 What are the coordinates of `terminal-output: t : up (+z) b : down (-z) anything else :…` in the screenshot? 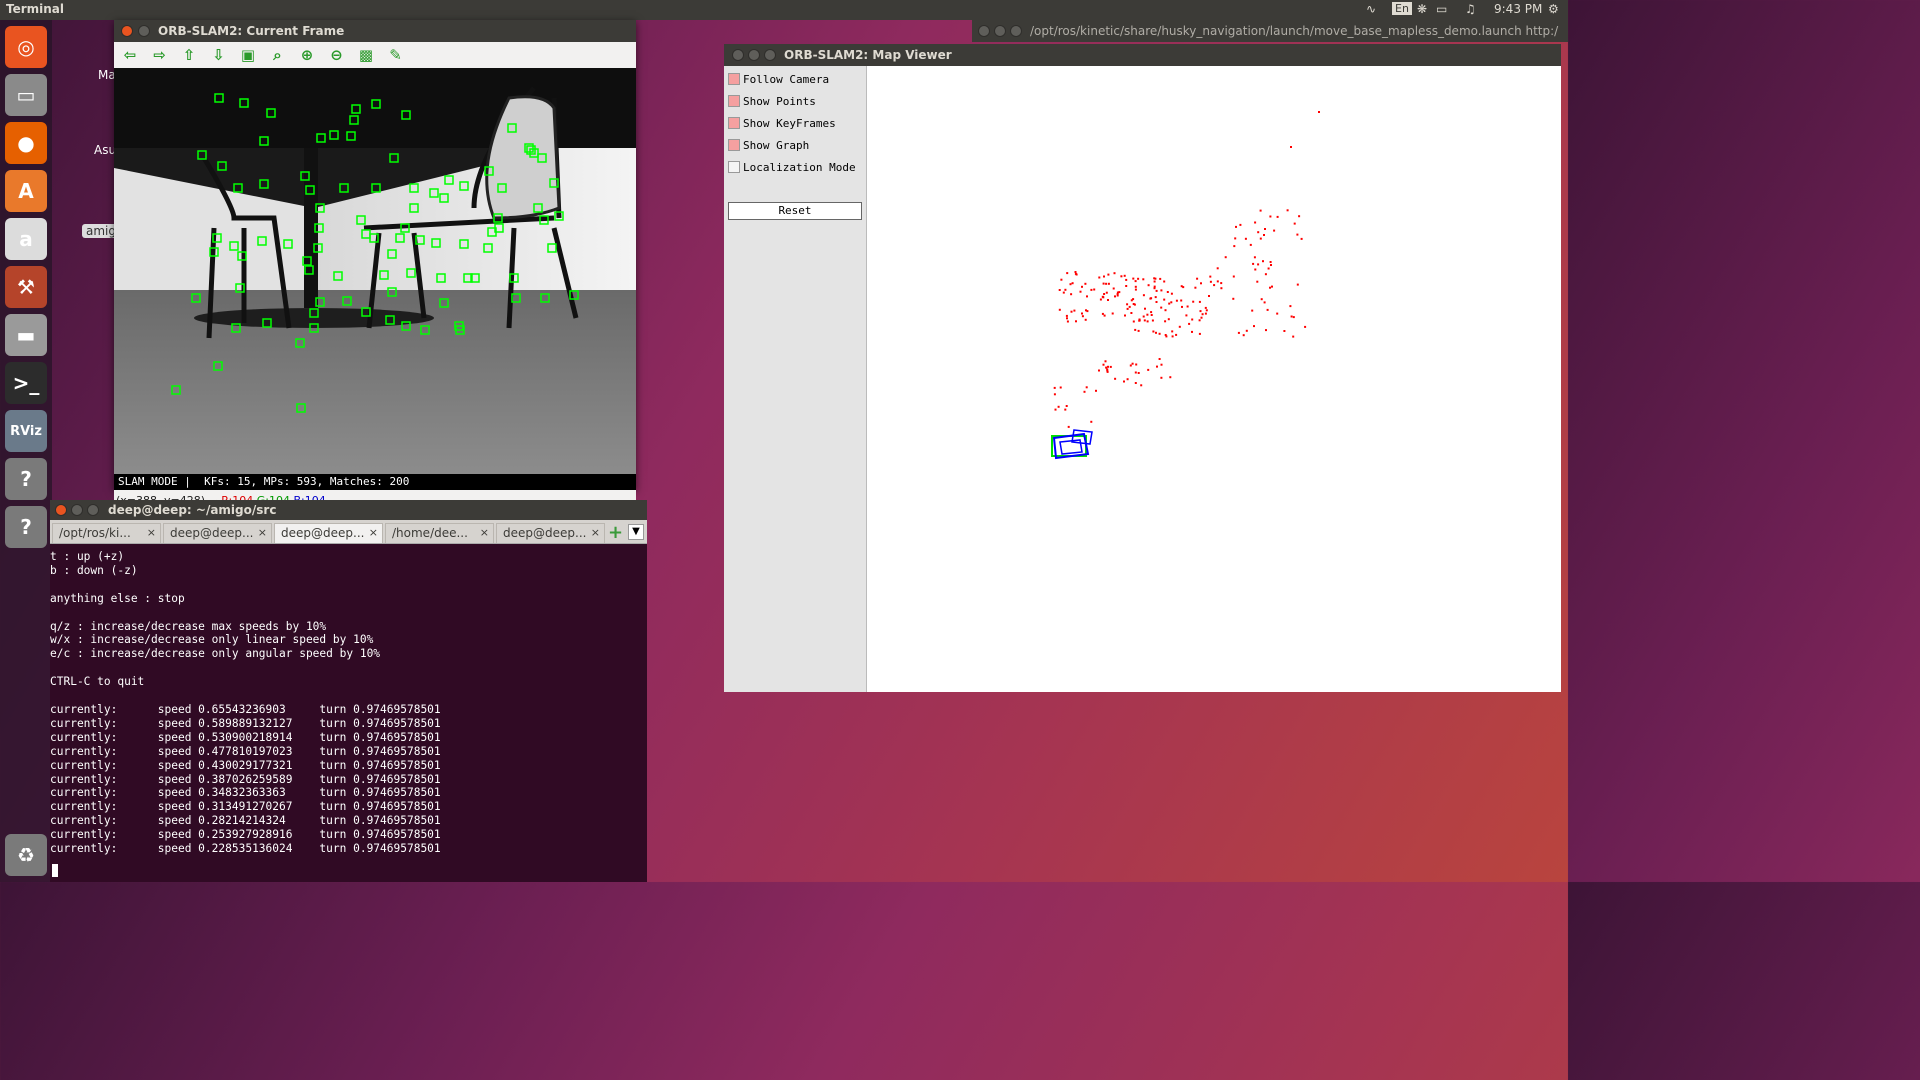 It's located at (348, 716).